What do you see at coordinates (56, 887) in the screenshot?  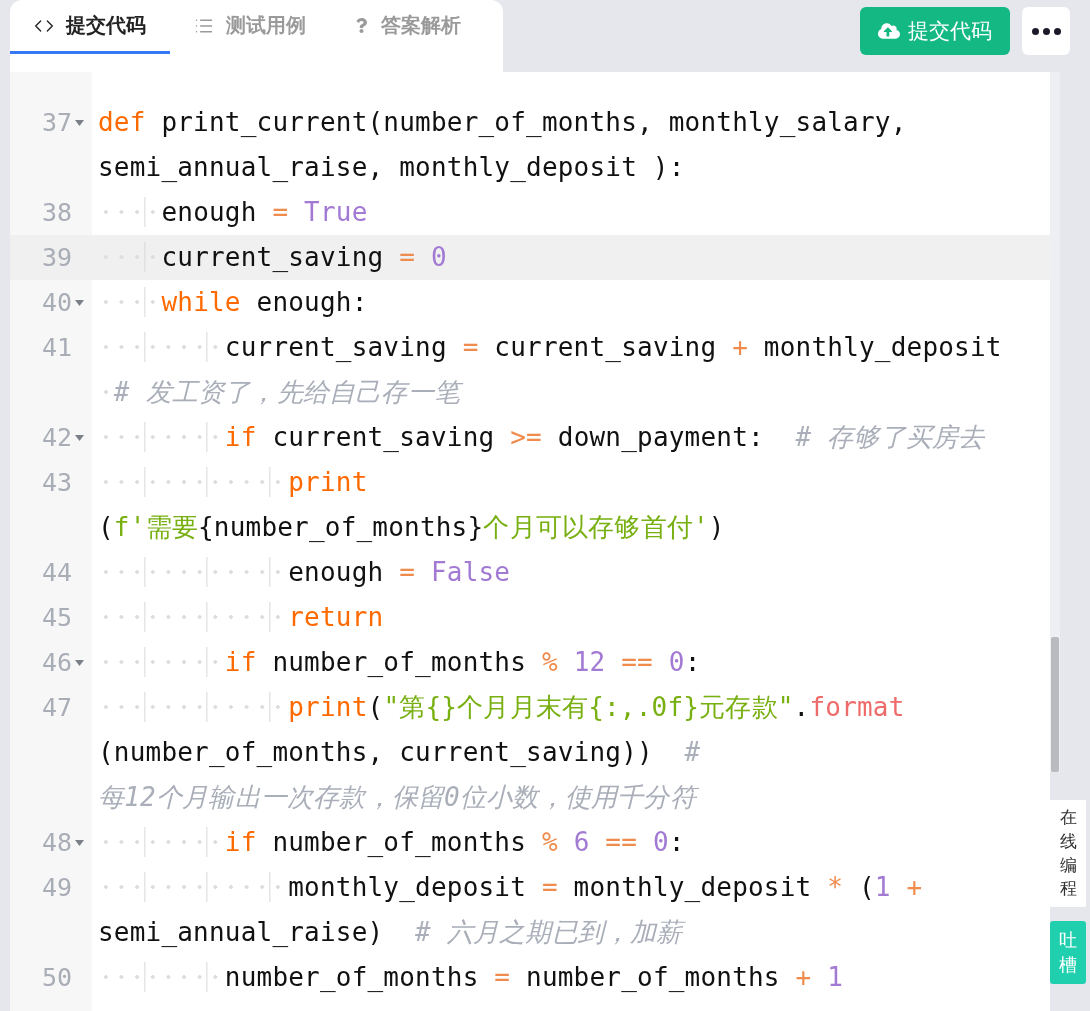 I see `line-number: 49` at bounding box center [56, 887].